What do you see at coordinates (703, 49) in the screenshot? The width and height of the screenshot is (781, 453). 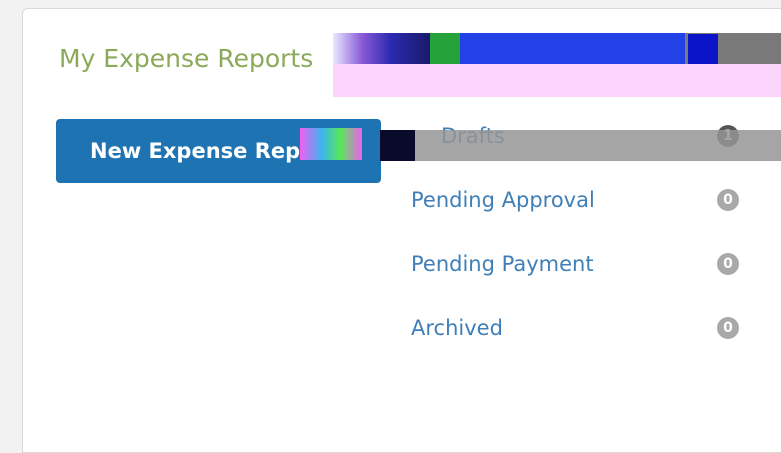 I see `glitch-block-darkblue` at bounding box center [703, 49].